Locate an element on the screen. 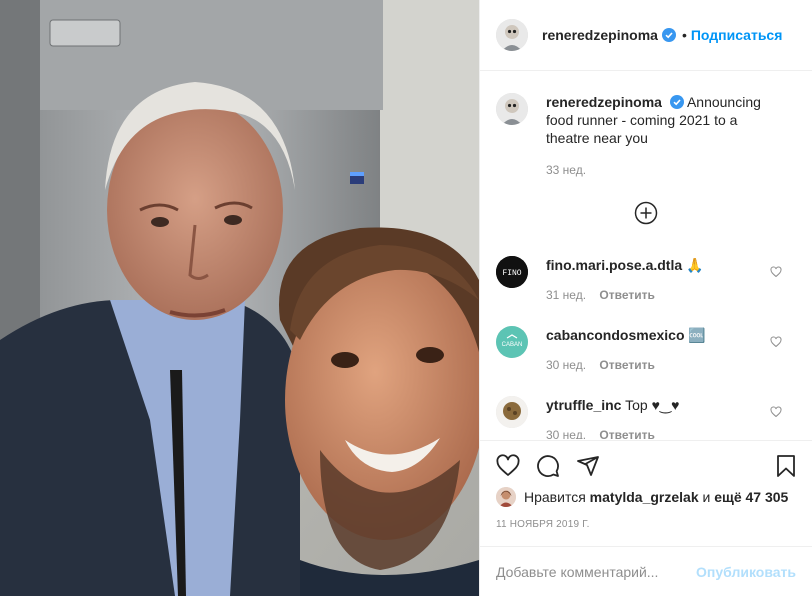 The width and height of the screenshot is (812, 597). author-avatar is located at coordinates (512, 35).